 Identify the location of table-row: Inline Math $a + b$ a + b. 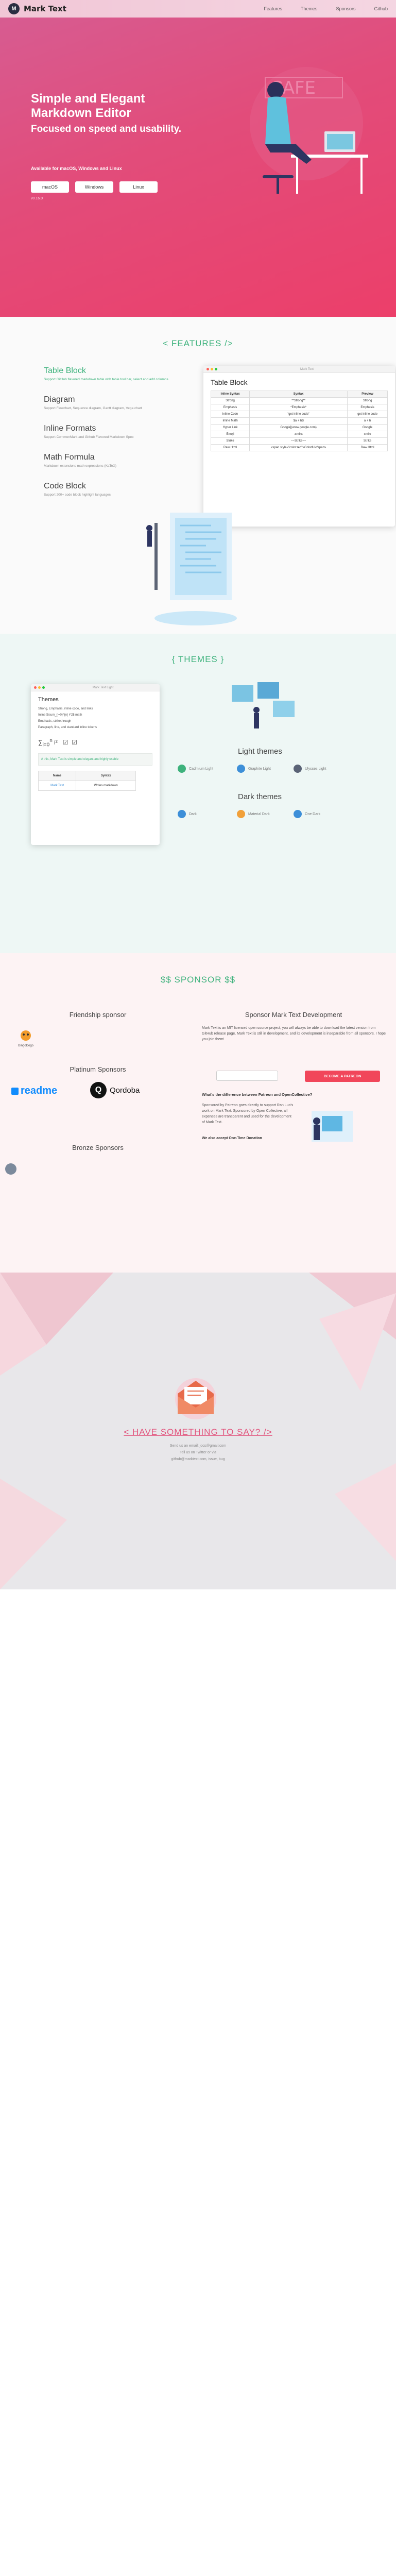
(299, 421).